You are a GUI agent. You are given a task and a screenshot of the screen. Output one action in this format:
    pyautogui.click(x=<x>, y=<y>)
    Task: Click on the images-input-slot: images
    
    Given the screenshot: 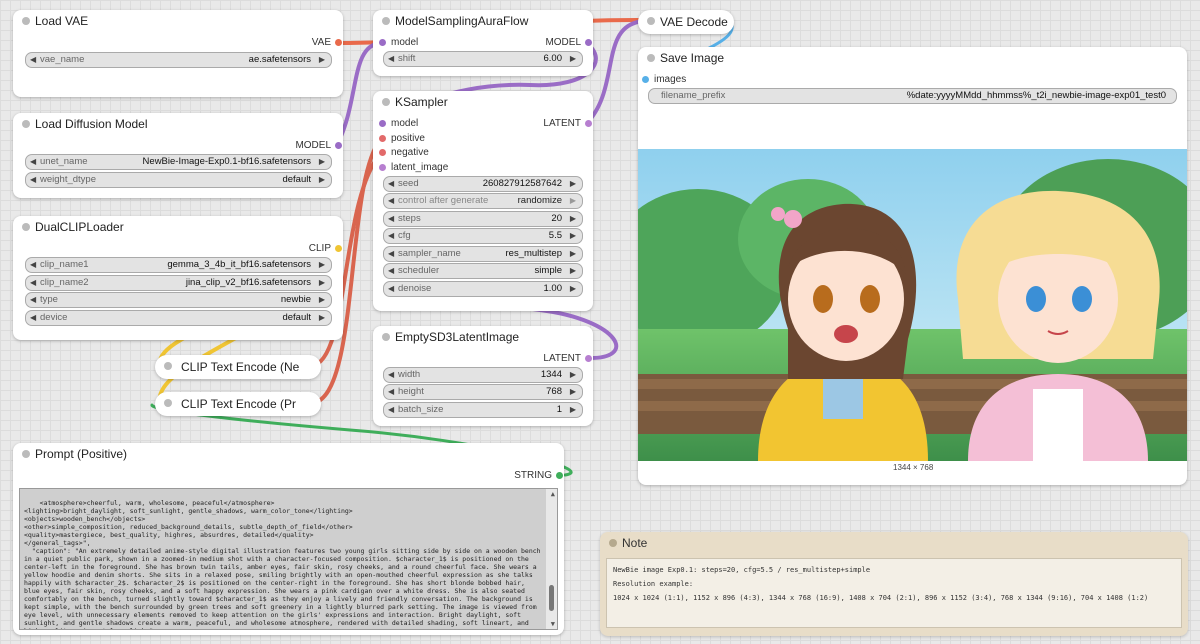 What is the action you would take?
    pyautogui.click(x=663, y=80)
    